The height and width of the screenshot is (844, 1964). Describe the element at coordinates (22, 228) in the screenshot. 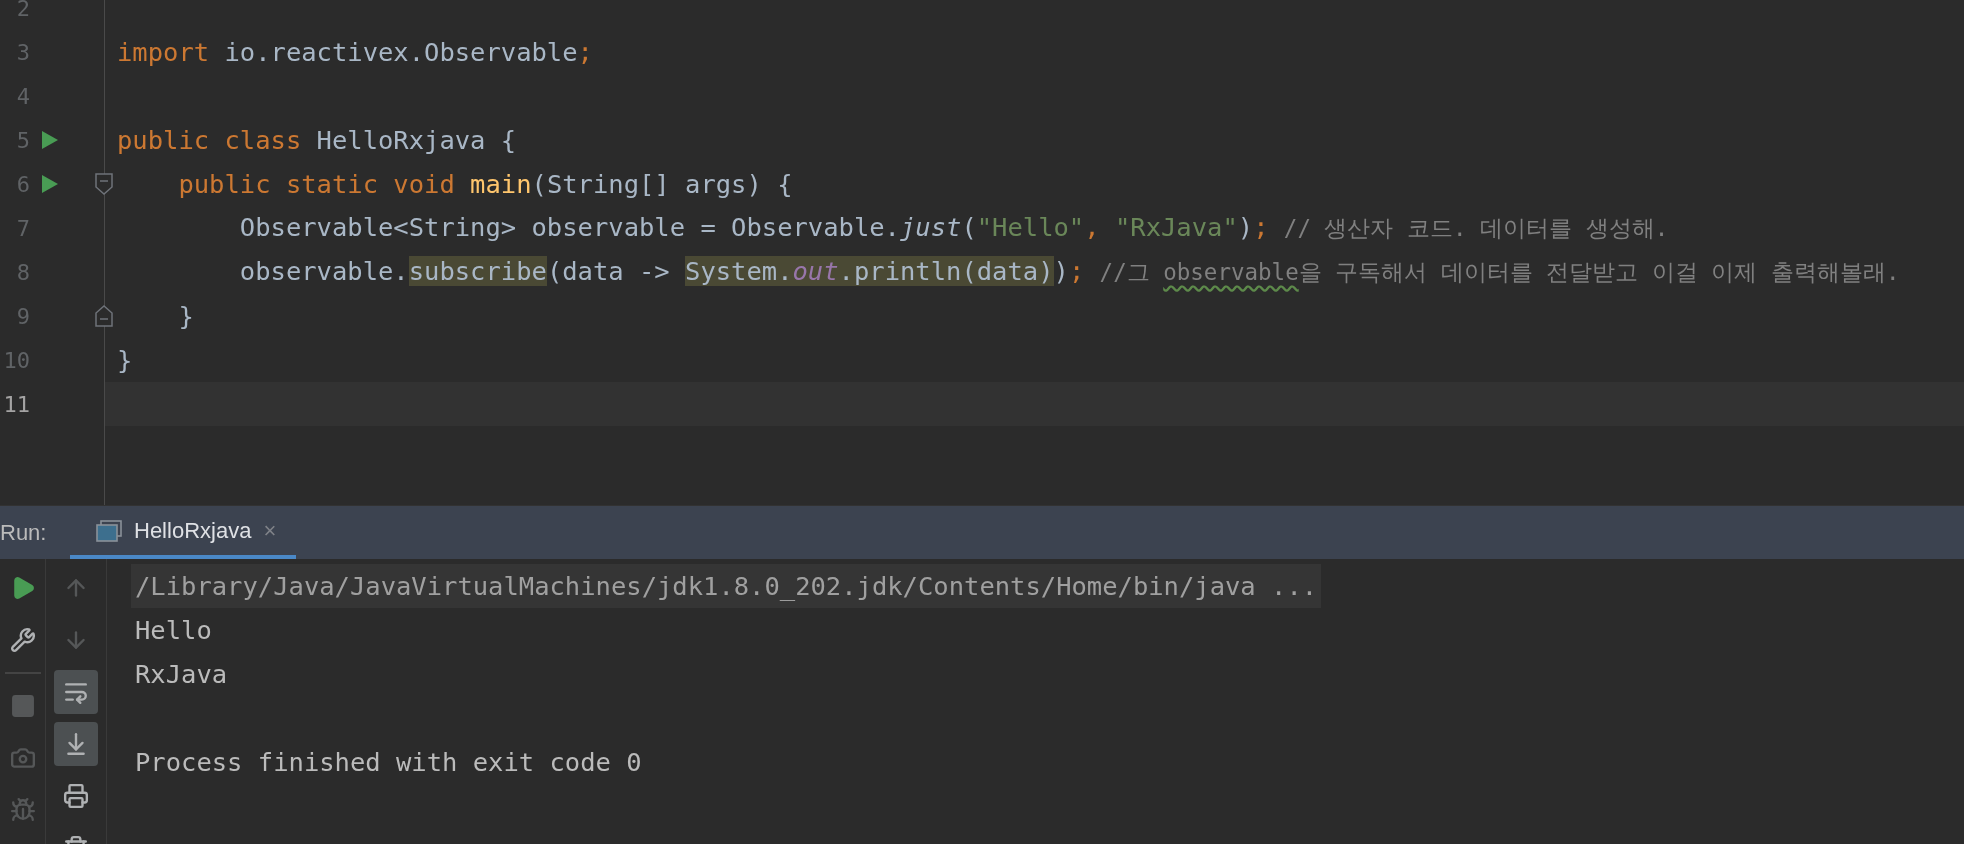

I see `line-number: 7` at that location.